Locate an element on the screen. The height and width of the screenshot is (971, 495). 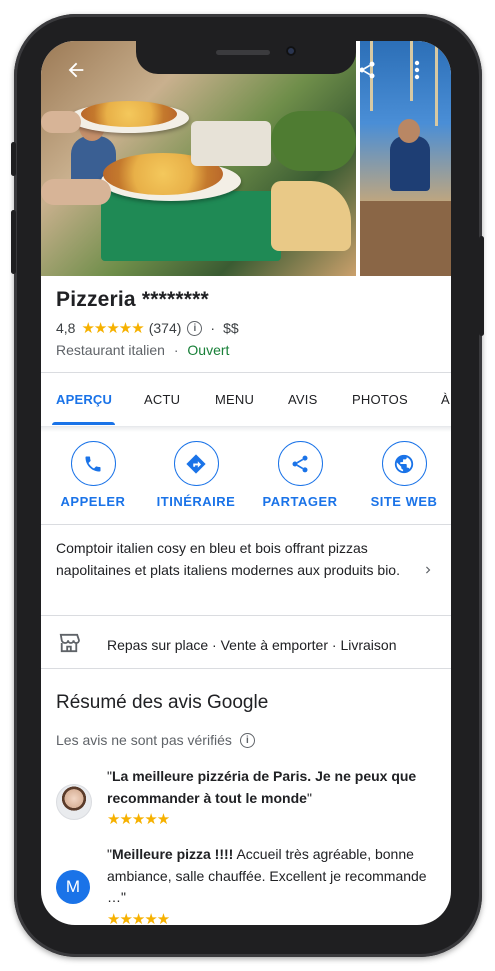
call-button: APPELER is located at coordinates (93, 475).